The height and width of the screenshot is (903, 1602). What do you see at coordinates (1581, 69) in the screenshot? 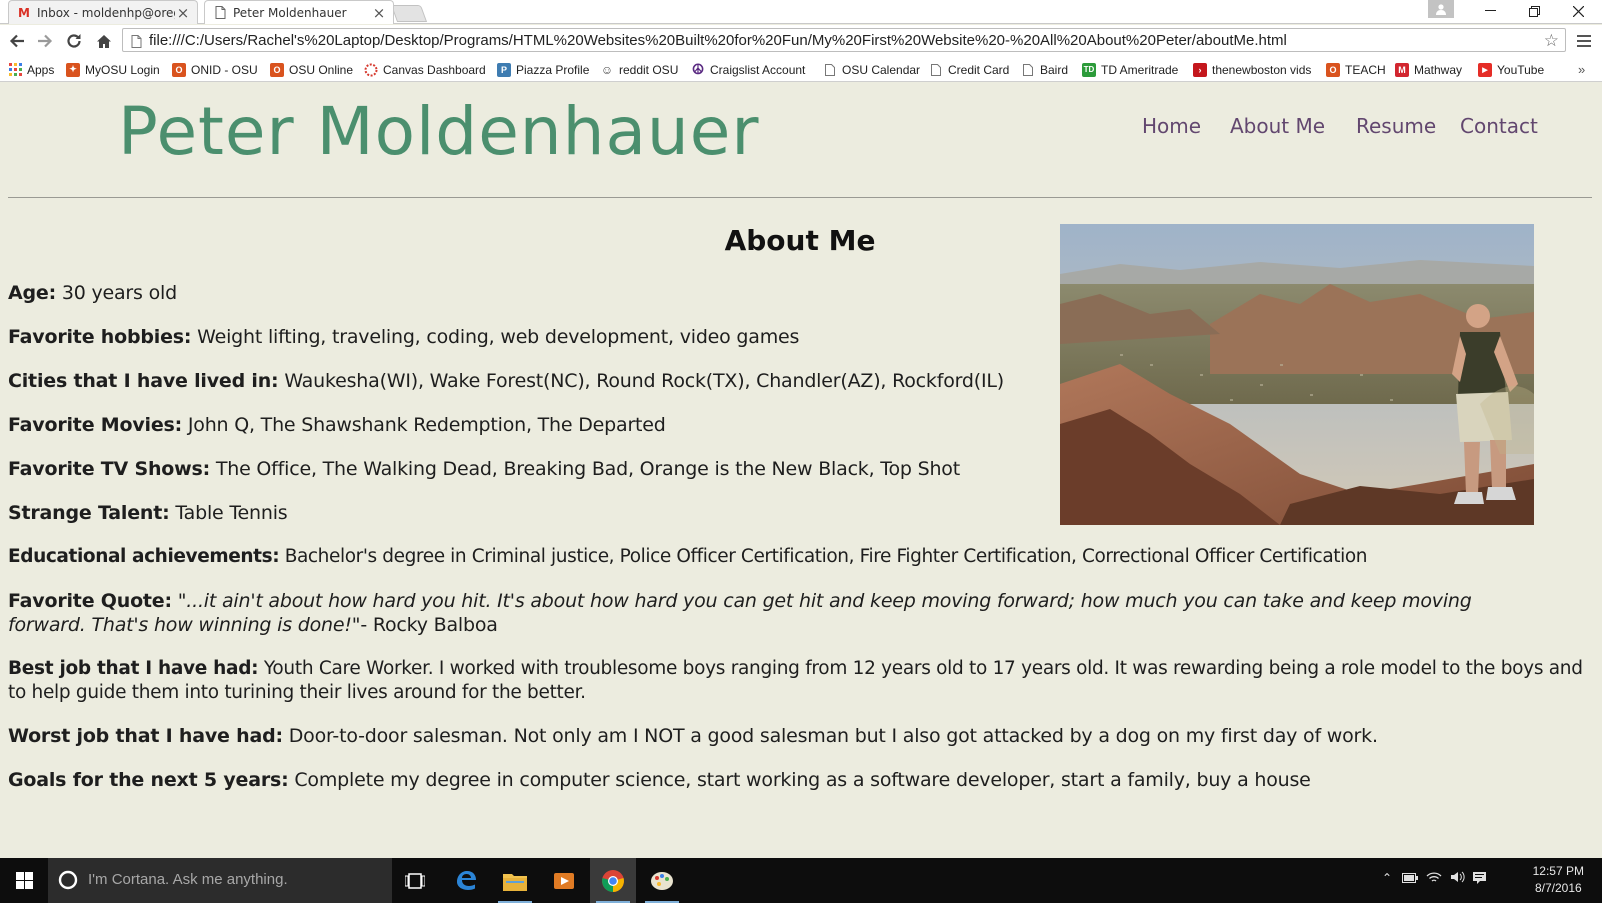
I see `more-bookmarks-icon: »` at bounding box center [1581, 69].